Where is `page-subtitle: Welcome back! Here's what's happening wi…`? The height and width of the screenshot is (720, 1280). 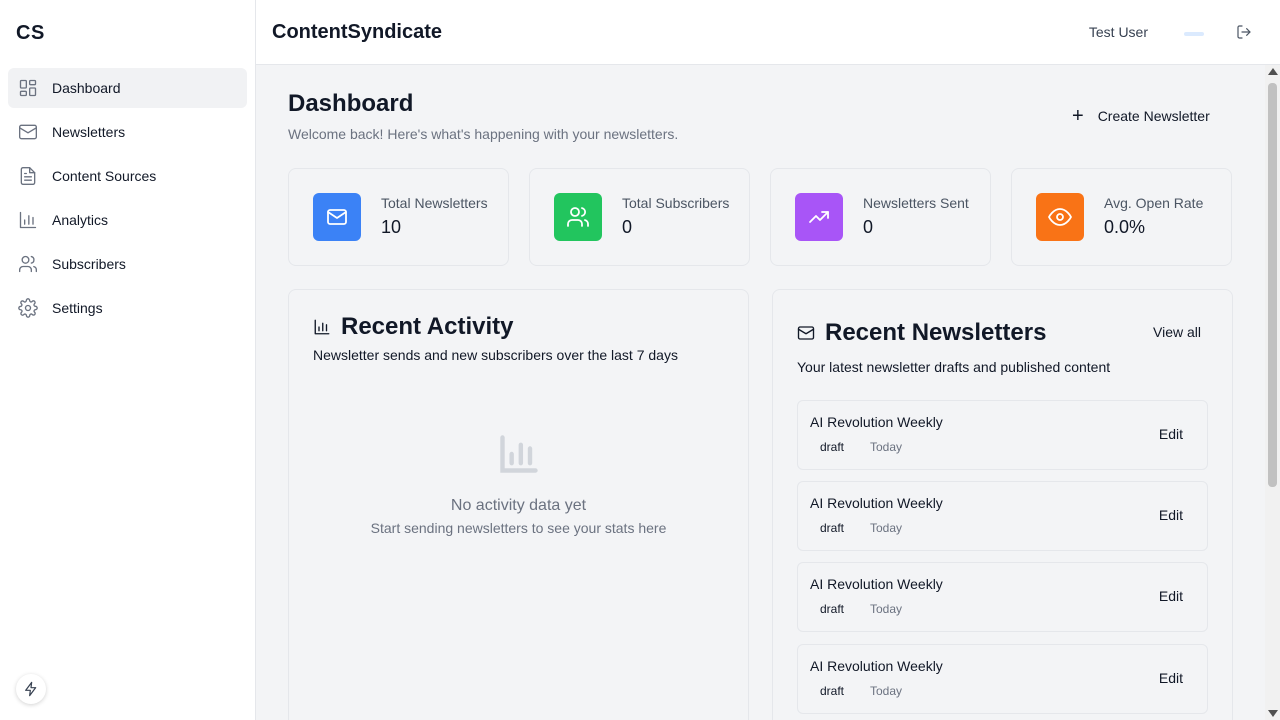
page-subtitle: Welcome back! Here's what's happening wi… is located at coordinates (483, 134).